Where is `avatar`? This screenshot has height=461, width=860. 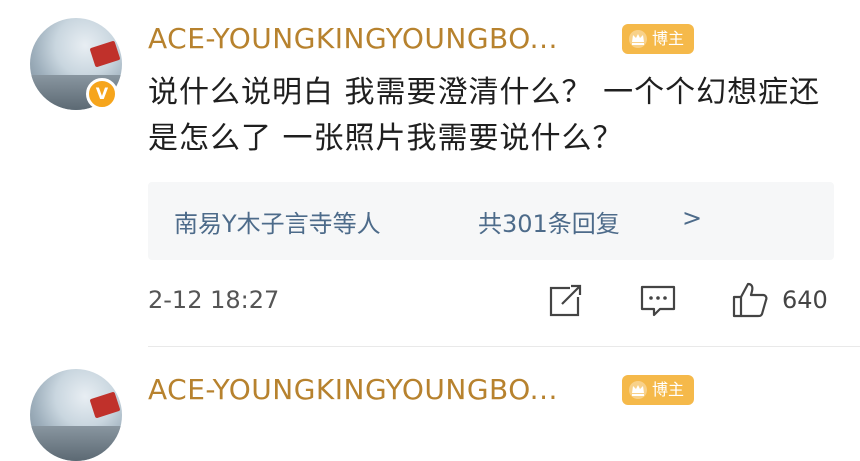 avatar is located at coordinates (76, 415).